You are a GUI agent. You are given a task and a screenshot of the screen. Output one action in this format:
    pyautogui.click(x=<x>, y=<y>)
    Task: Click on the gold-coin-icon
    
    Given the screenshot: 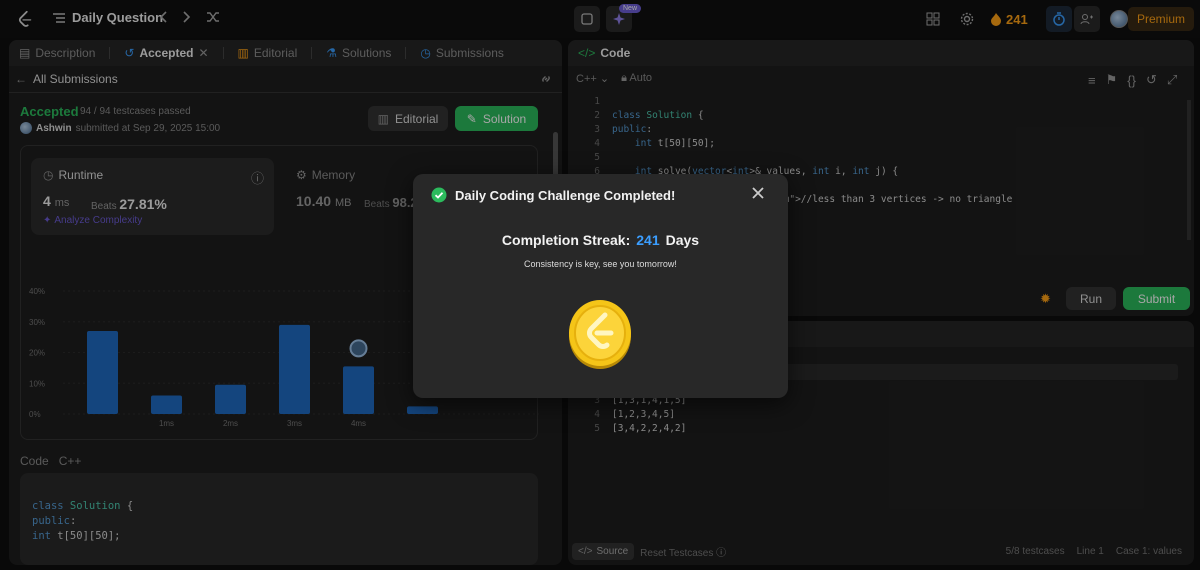 What is the action you would take?
    pyautogui.click(x=600, y=334)
    